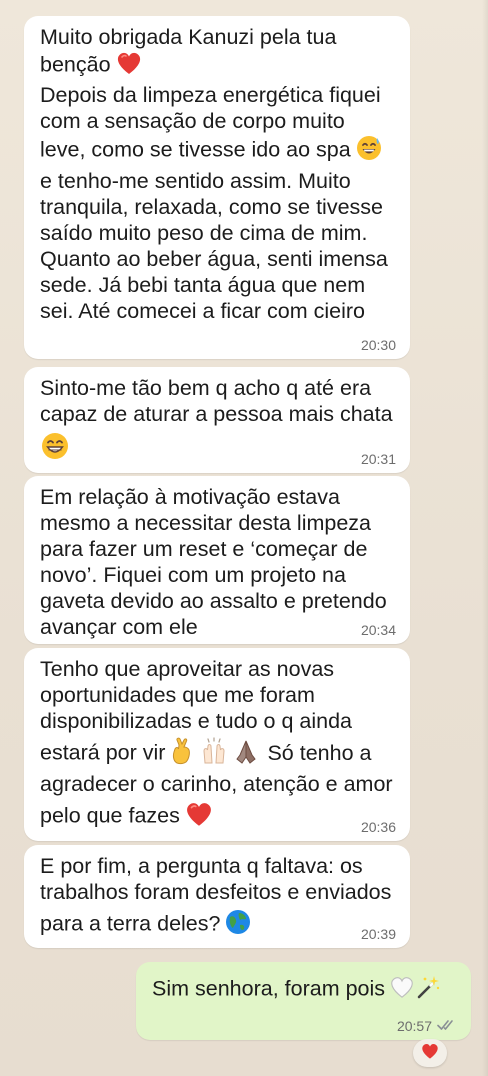 The height and width of the screenshot is (1076, 488). What do you see at coordinates (214, 754) in the screenshot?
I see `raising-hands-icon` at bounding box center [214, 754].